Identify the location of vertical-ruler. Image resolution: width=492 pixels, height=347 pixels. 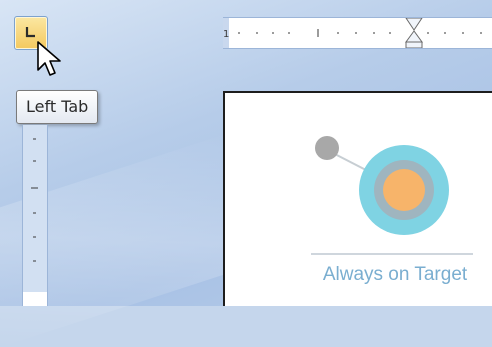
(35, 215).